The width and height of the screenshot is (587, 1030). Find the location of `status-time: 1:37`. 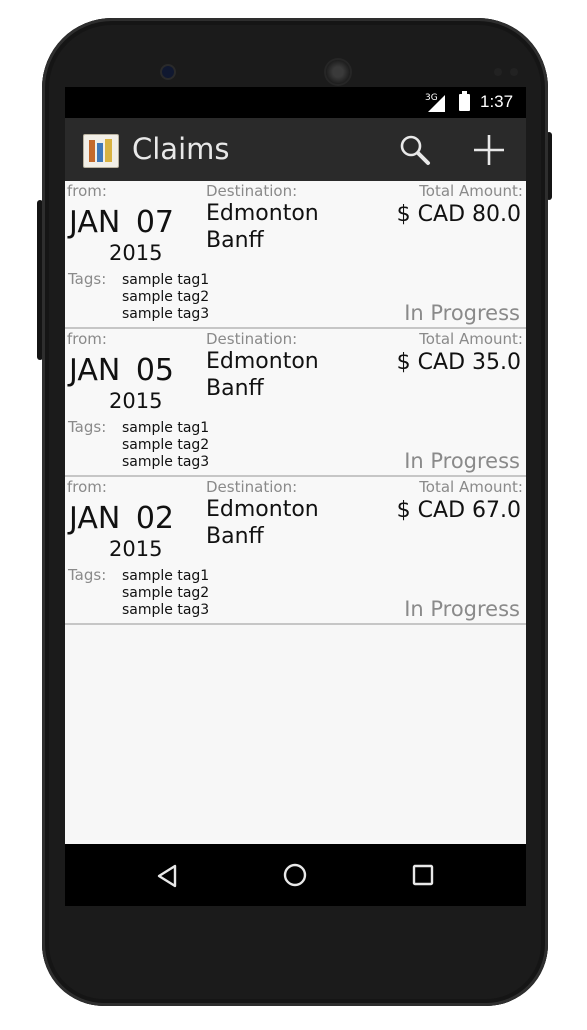

status-time: 1:37 is located at coordinates (497, 101).